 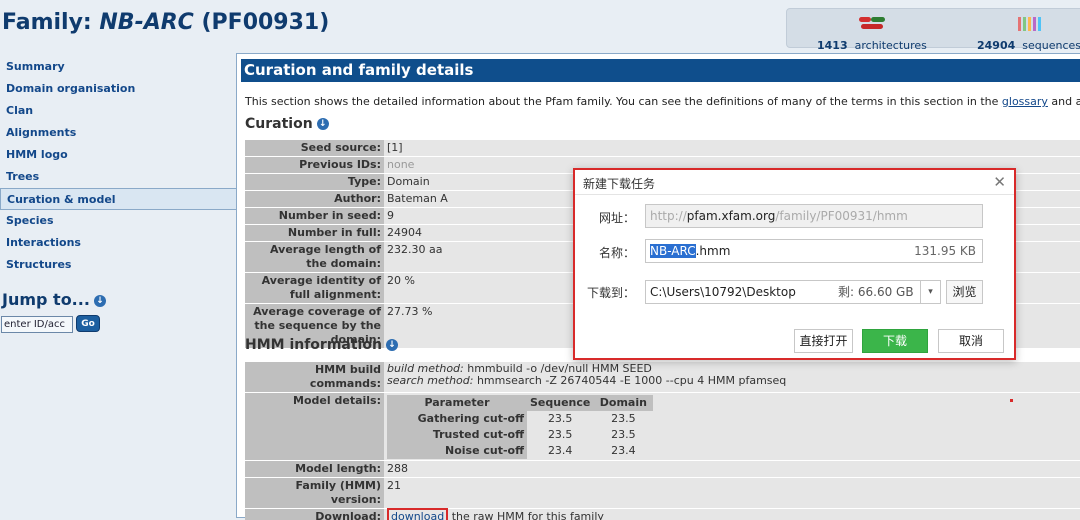 I want to click on sequences-icon, so click(x=1029, y=24).